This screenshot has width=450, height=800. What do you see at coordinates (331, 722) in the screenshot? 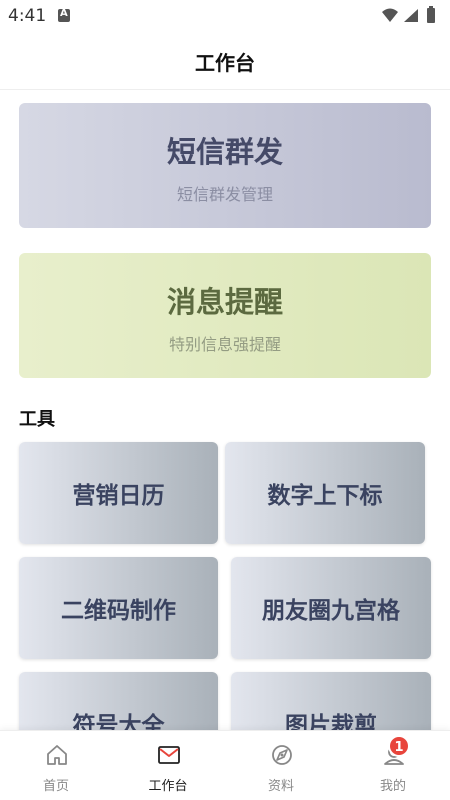
I see `tool-label: 图片裁剪` at bounding box center [331, 722].